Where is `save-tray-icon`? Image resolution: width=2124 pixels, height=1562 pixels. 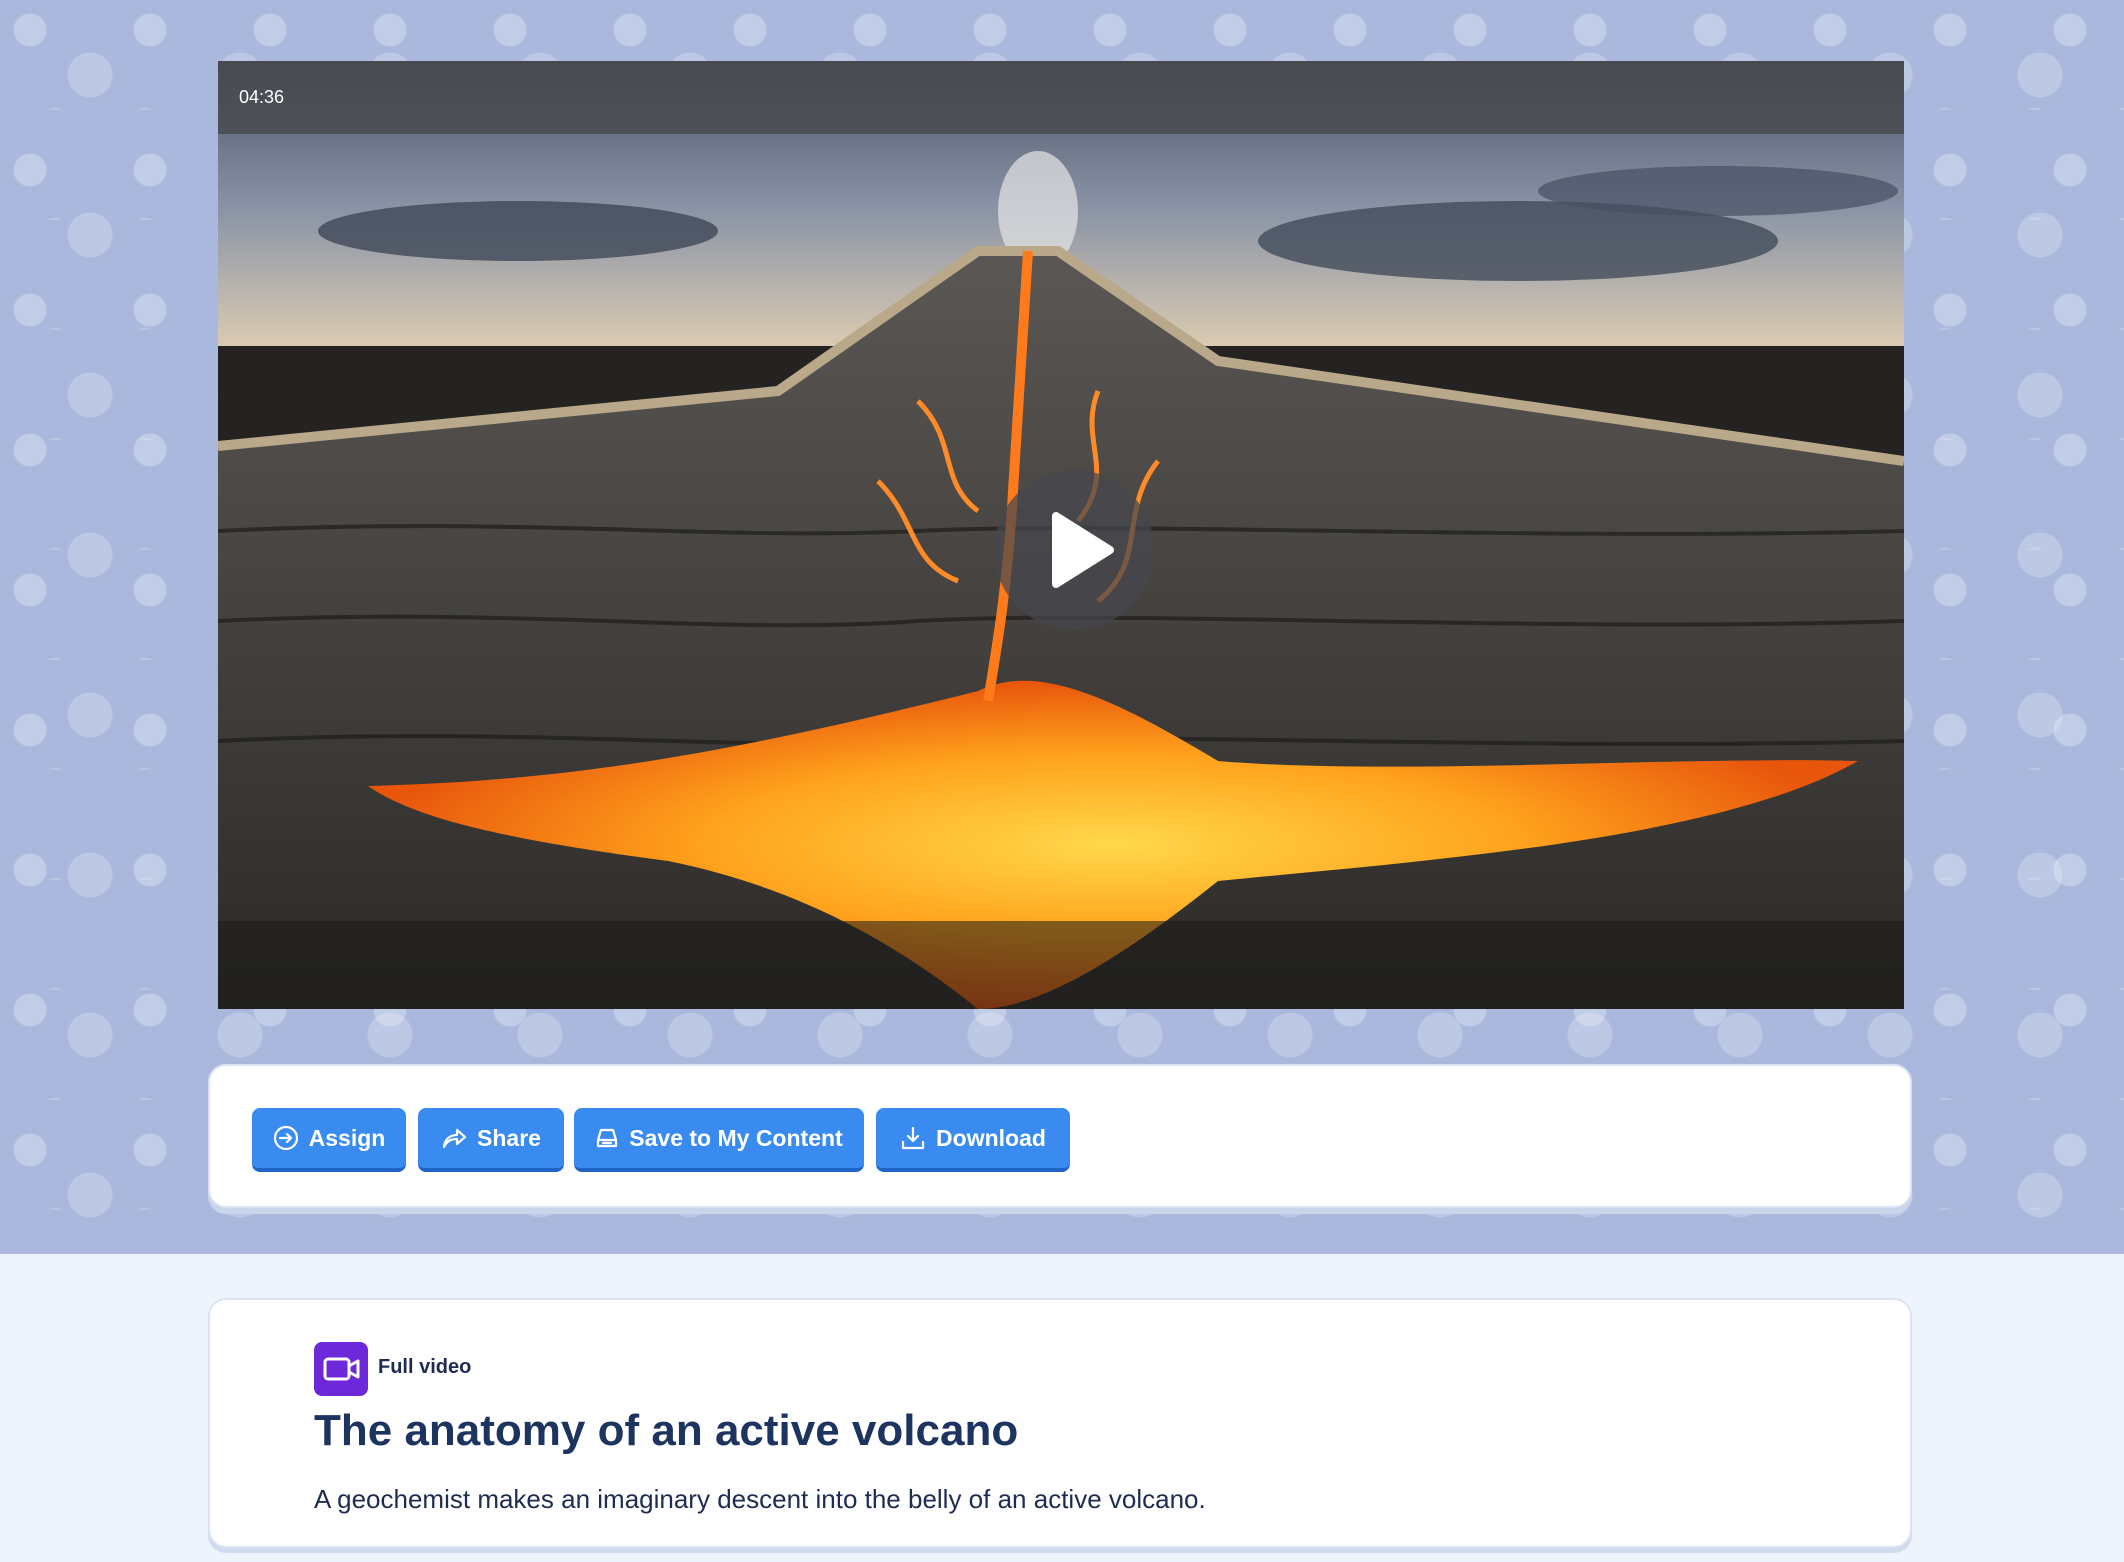
save-tray-icon is located at coordinates (607, 1138).